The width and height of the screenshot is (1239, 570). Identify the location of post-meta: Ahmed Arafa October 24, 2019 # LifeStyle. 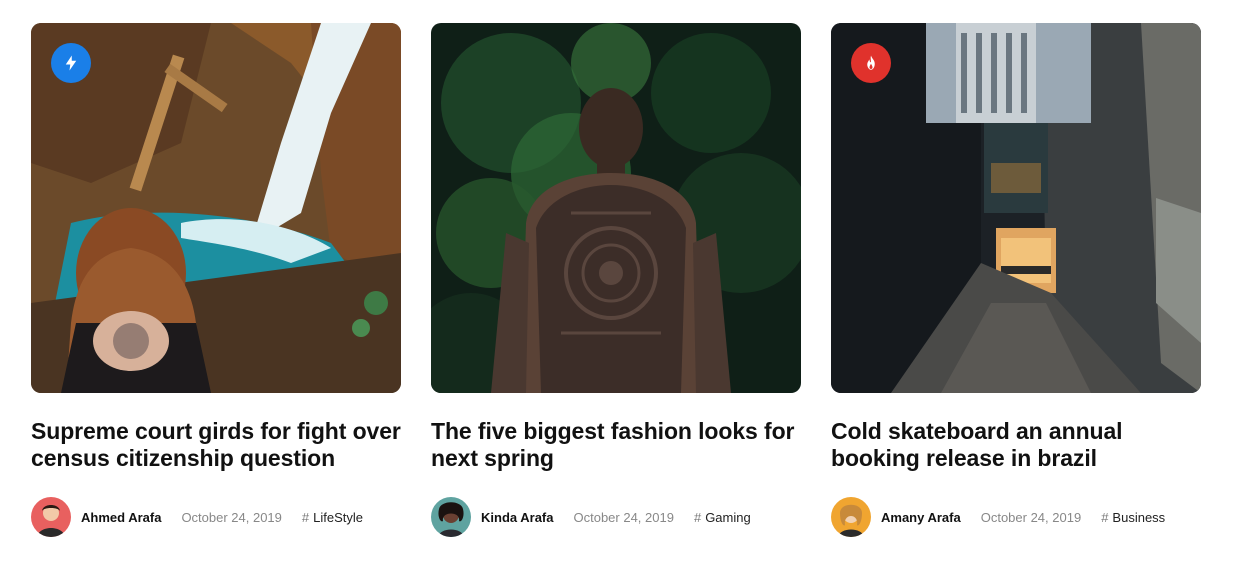
(216, 517).